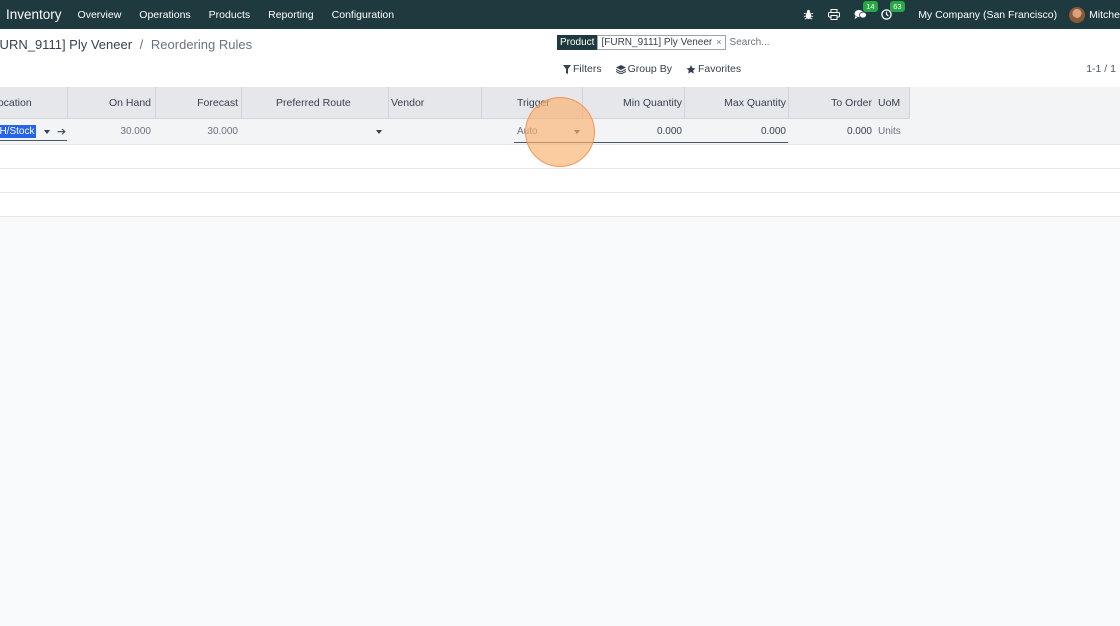  Describe the element at coordinates (164, 15) in the screenshot. I see `menu-operations: Operations` at that location.